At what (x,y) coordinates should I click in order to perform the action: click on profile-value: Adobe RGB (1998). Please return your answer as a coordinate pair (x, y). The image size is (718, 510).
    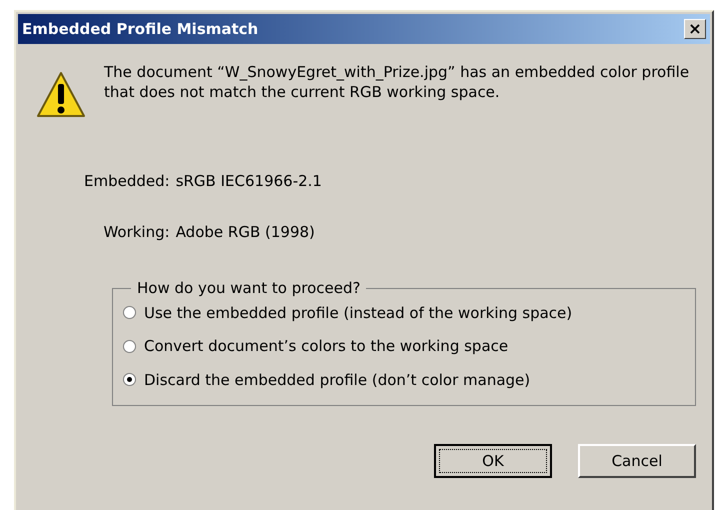
    Looking at the image, I should click on (246, 232).